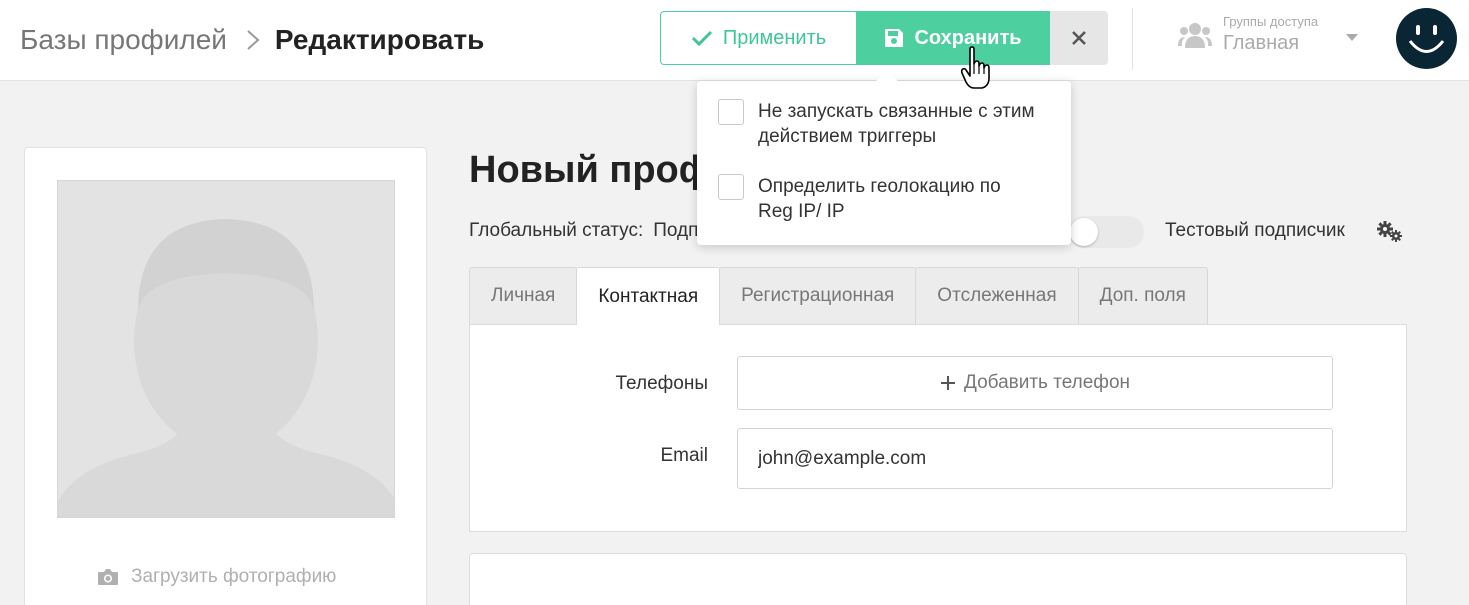  I want to click on header-divider, so click(1132, 39).